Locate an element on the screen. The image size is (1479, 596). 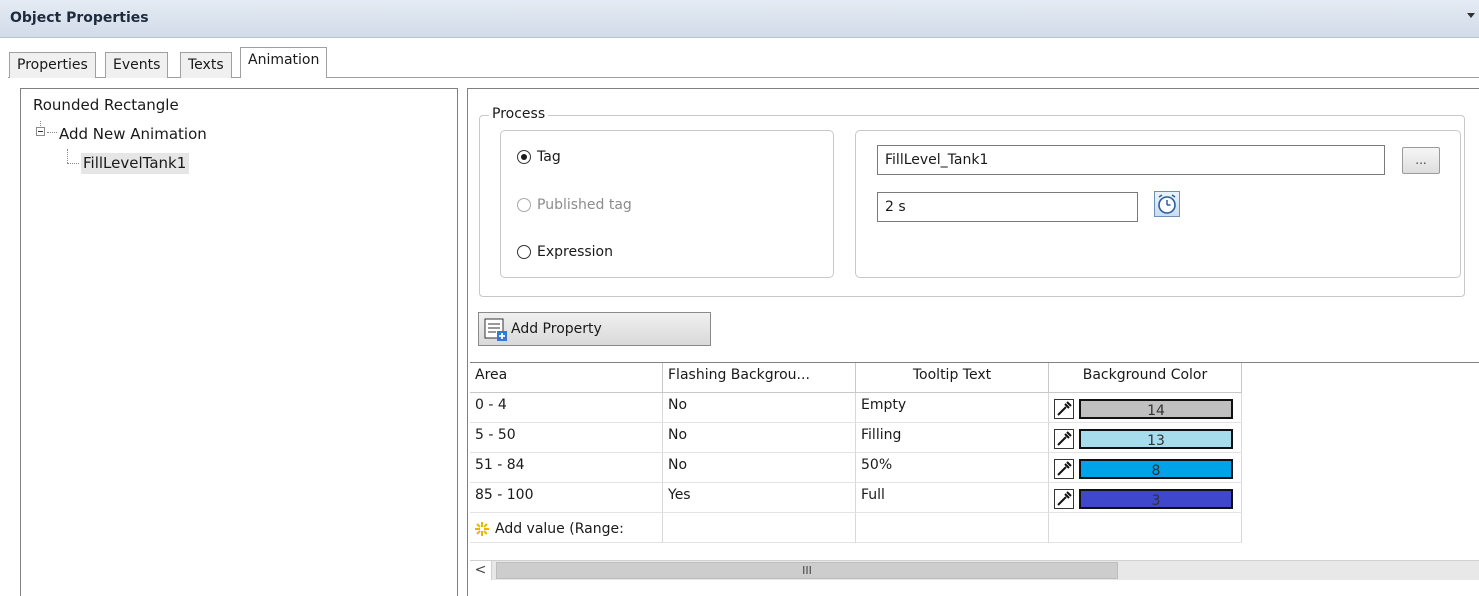
color-swatch: 8 is located at coordinates (1156, 469).